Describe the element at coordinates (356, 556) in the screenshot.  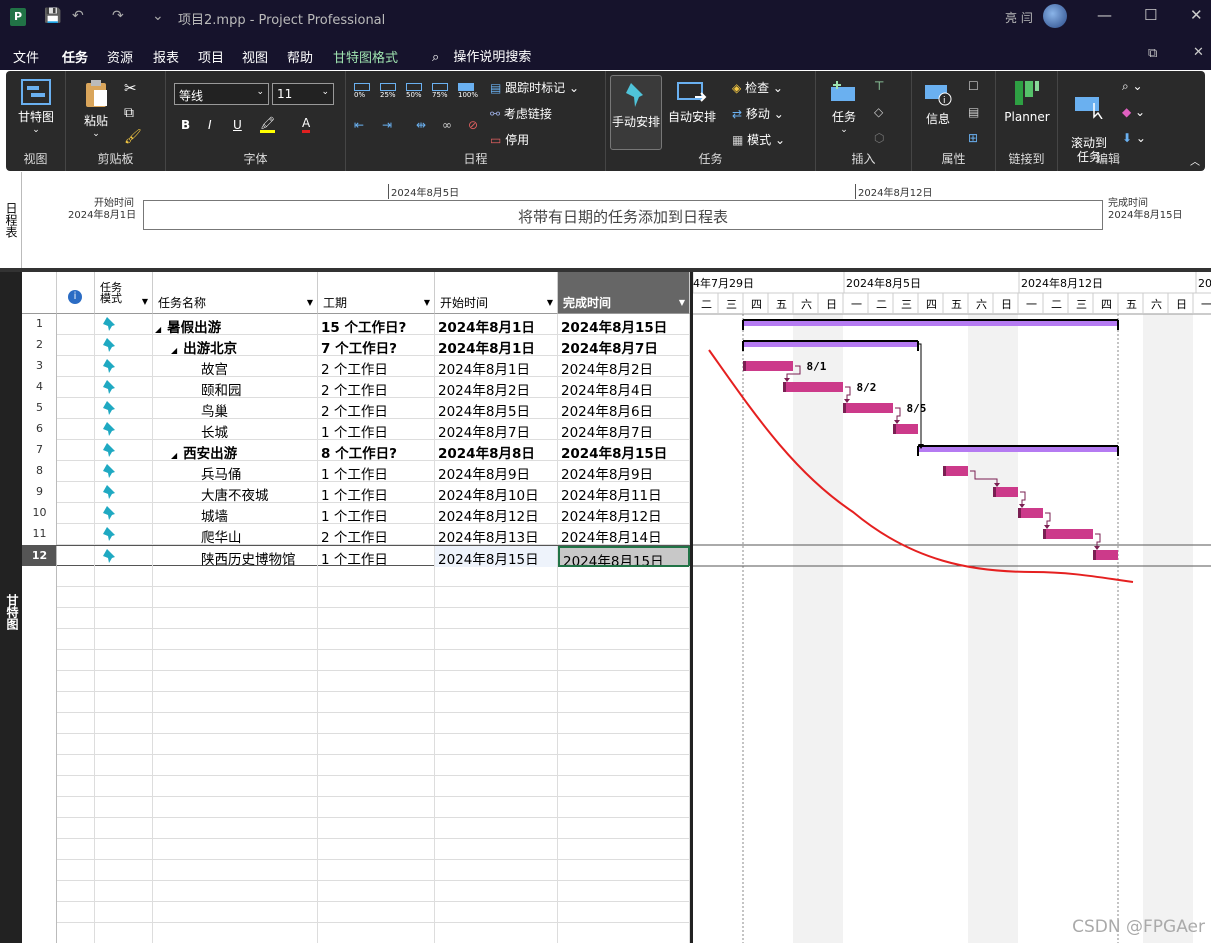
I see `table-row: 12 陕西历史博物馆 1 个工作日 2024年8月15日 2024年8月15日` at that location.